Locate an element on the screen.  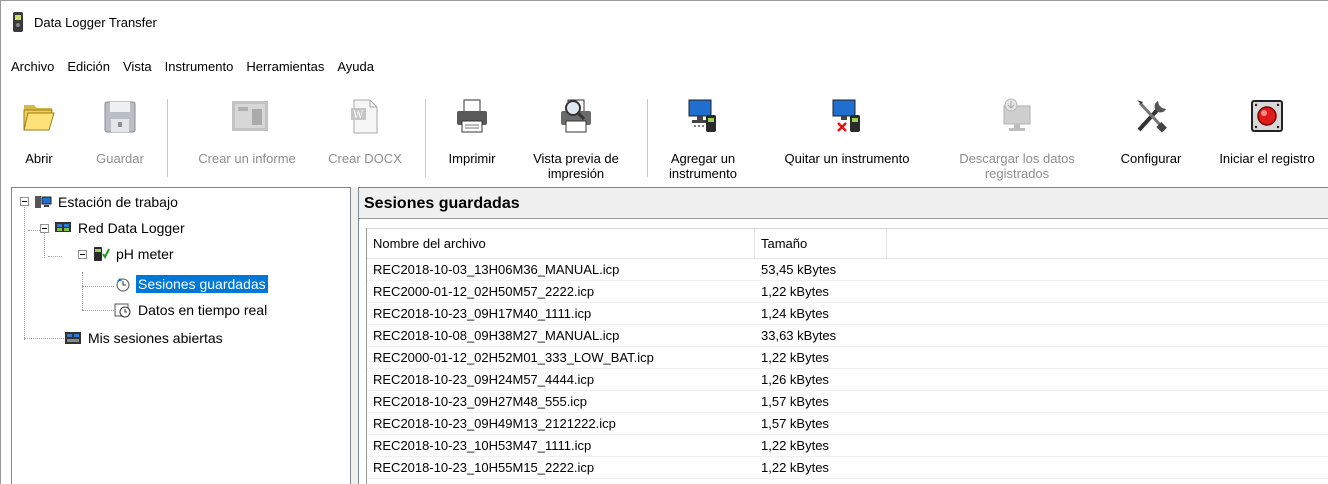
open-label: Abrir is located at coordinates (39, 158).